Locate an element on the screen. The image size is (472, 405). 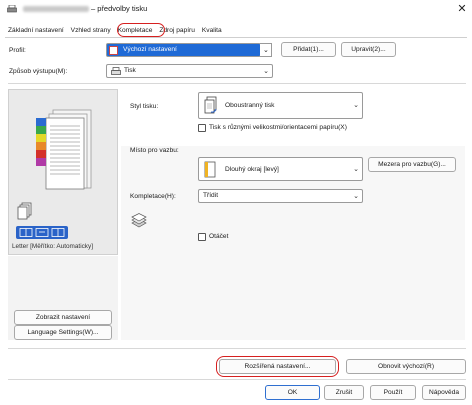
tab-basic-settings: Základní nastavení is located at coordinates (36, 31).